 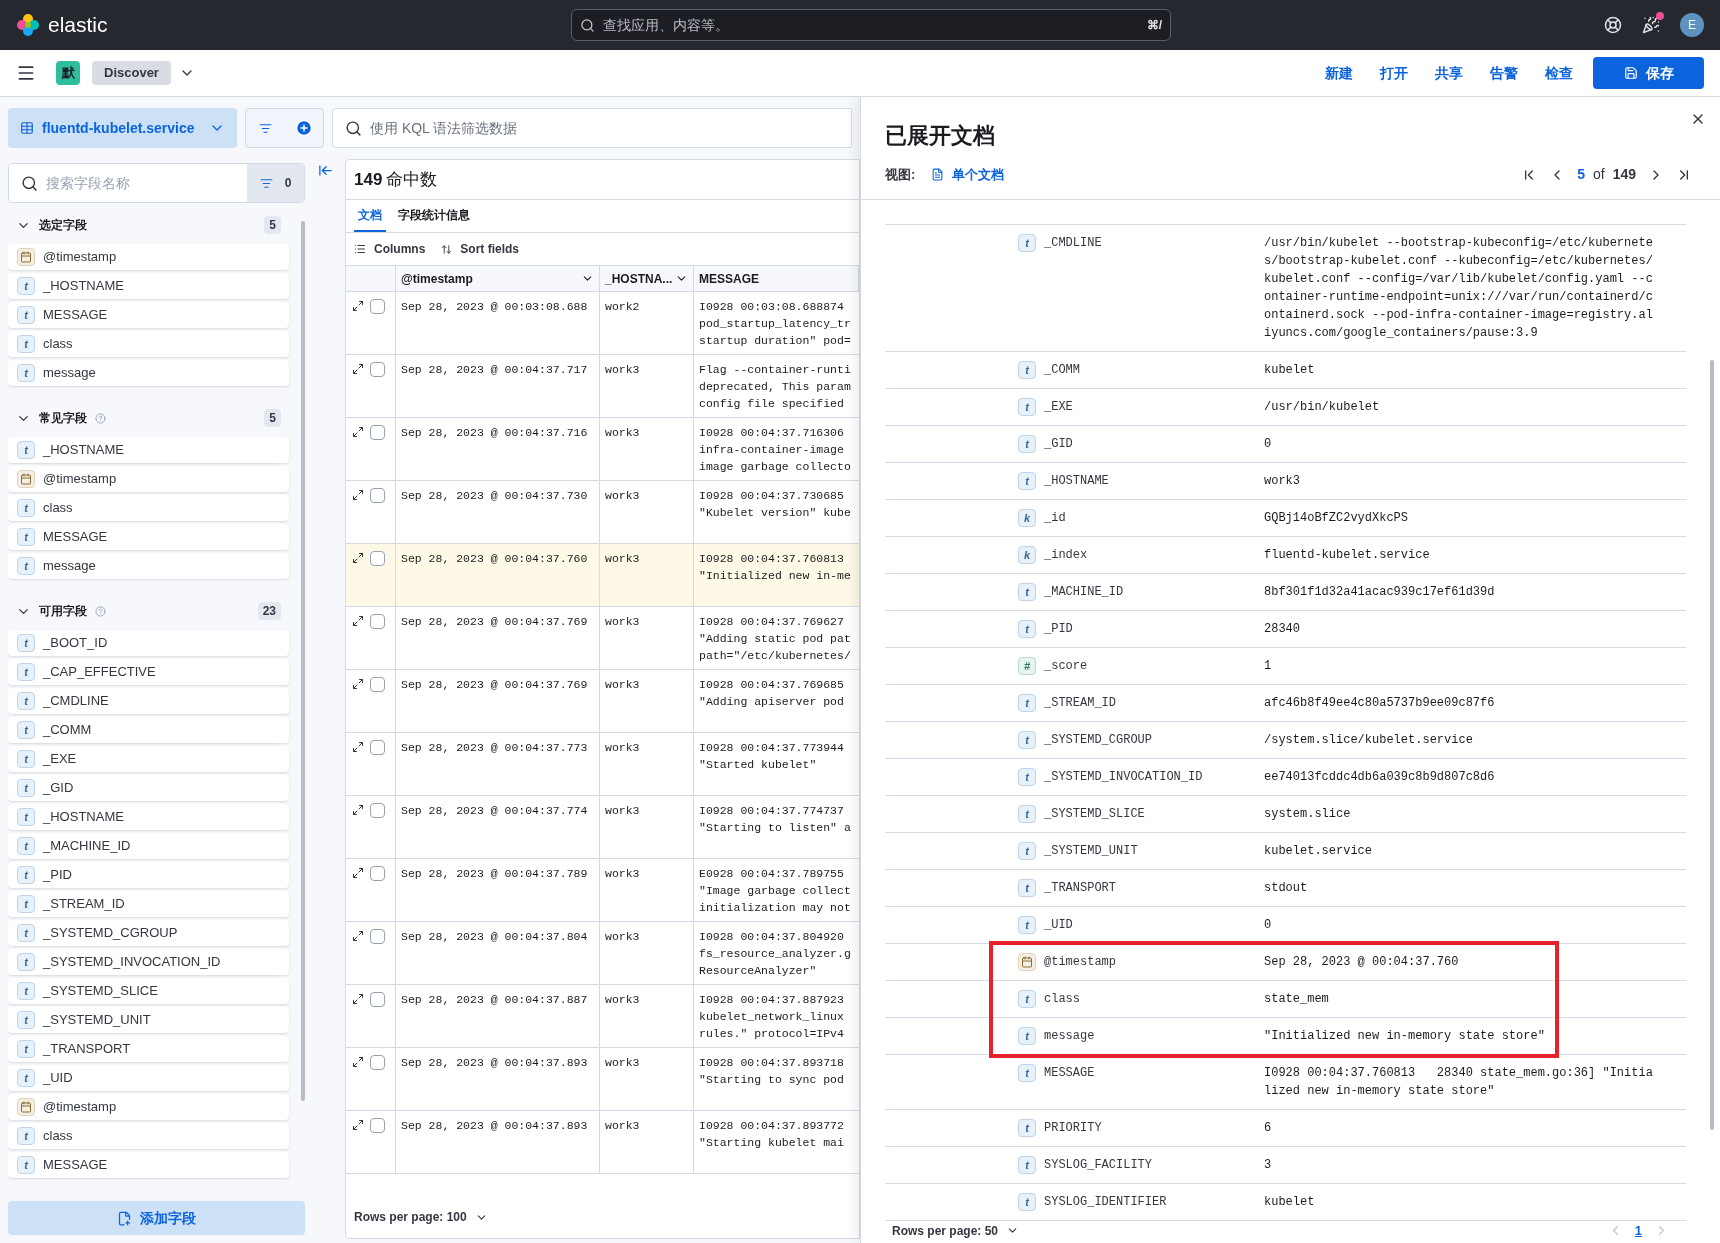 What do you see at coordinates (68, 73) in the screenshot?
I see `space-avatar: 默` at bounding box center [68, 73].